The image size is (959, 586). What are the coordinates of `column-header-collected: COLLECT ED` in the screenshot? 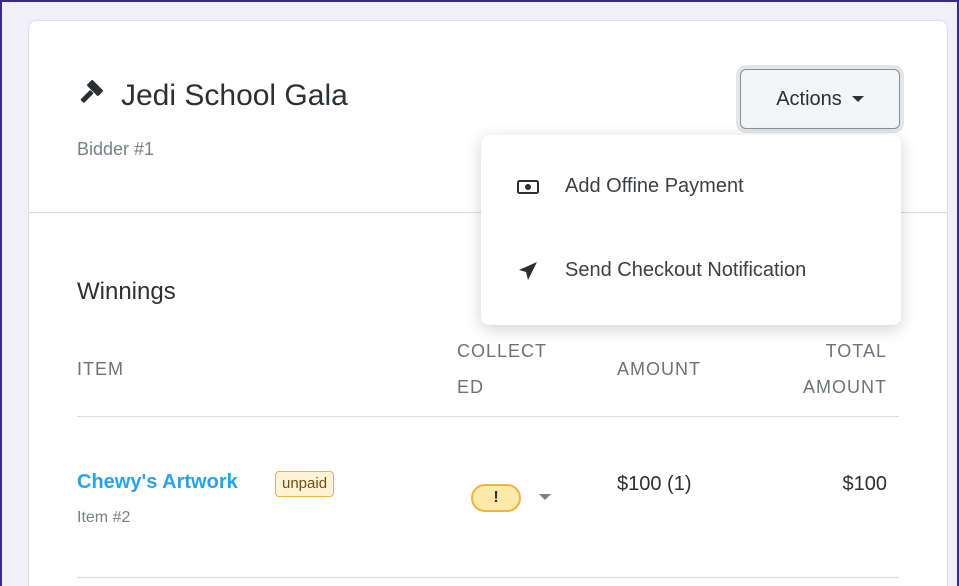 It's located at (512, 369).